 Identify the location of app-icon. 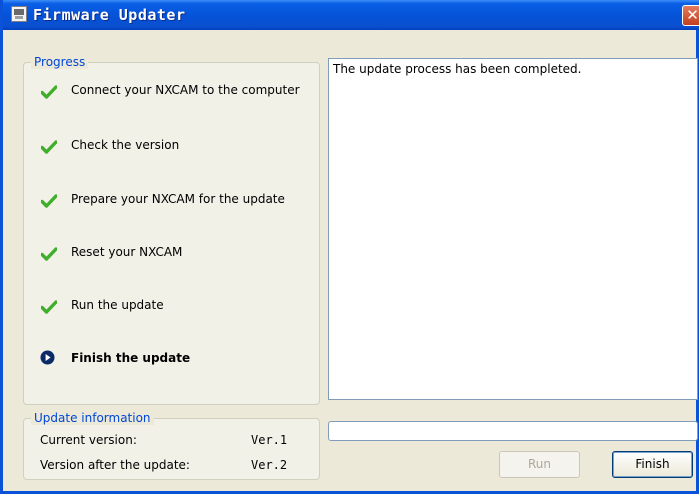
(19, 14).